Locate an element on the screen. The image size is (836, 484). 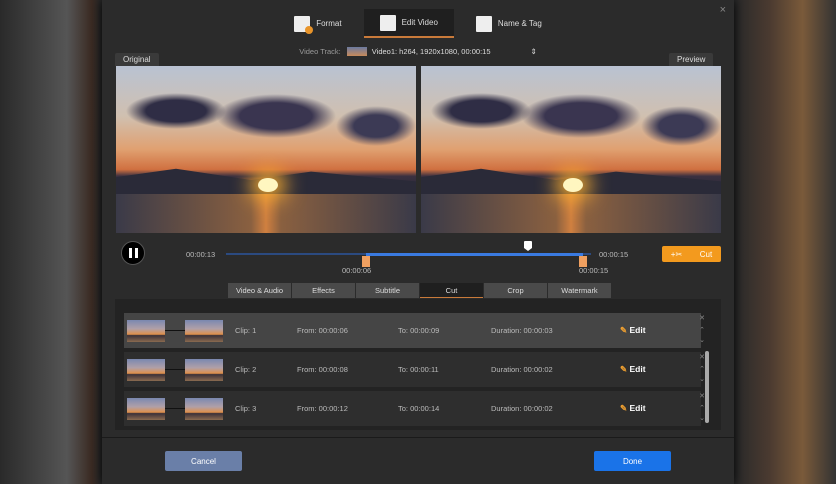
pause-button is located at coordinates (133, 253).